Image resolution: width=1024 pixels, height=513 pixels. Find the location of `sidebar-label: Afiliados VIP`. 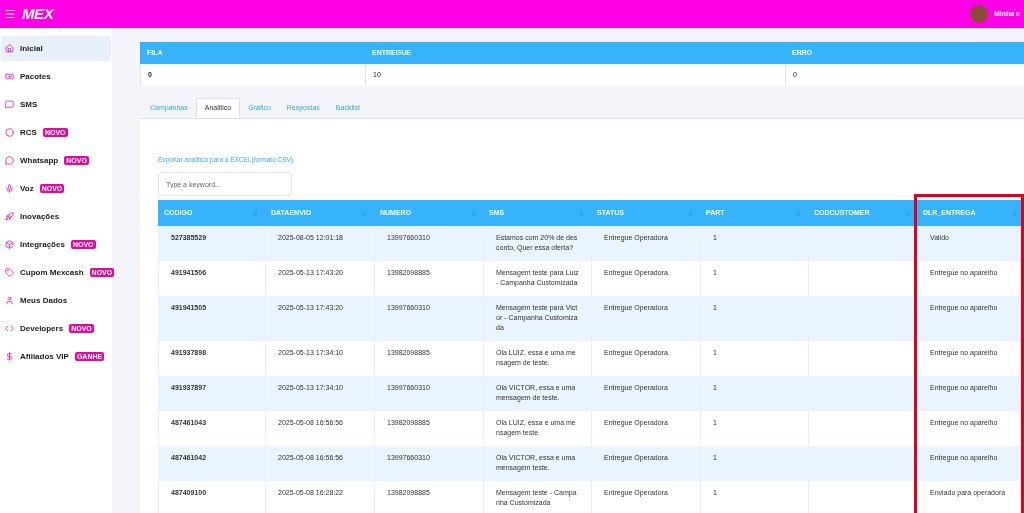

sidebar-label: Afiliados VIP is located at coordinates (44, 356).